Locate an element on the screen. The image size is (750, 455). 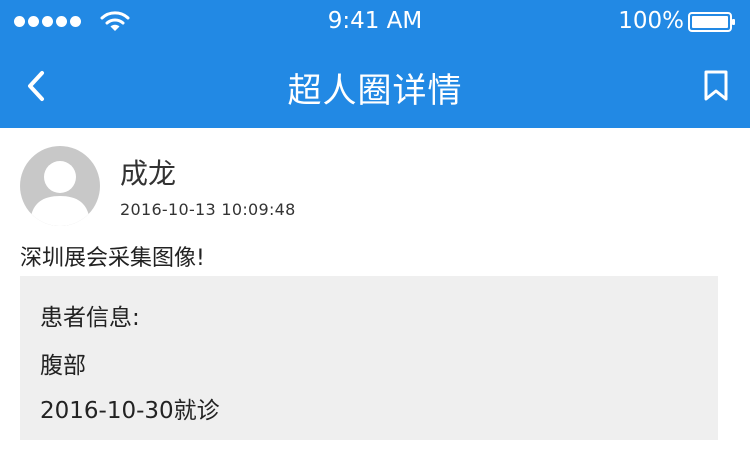
avatar is located at coordinates (60, 186).